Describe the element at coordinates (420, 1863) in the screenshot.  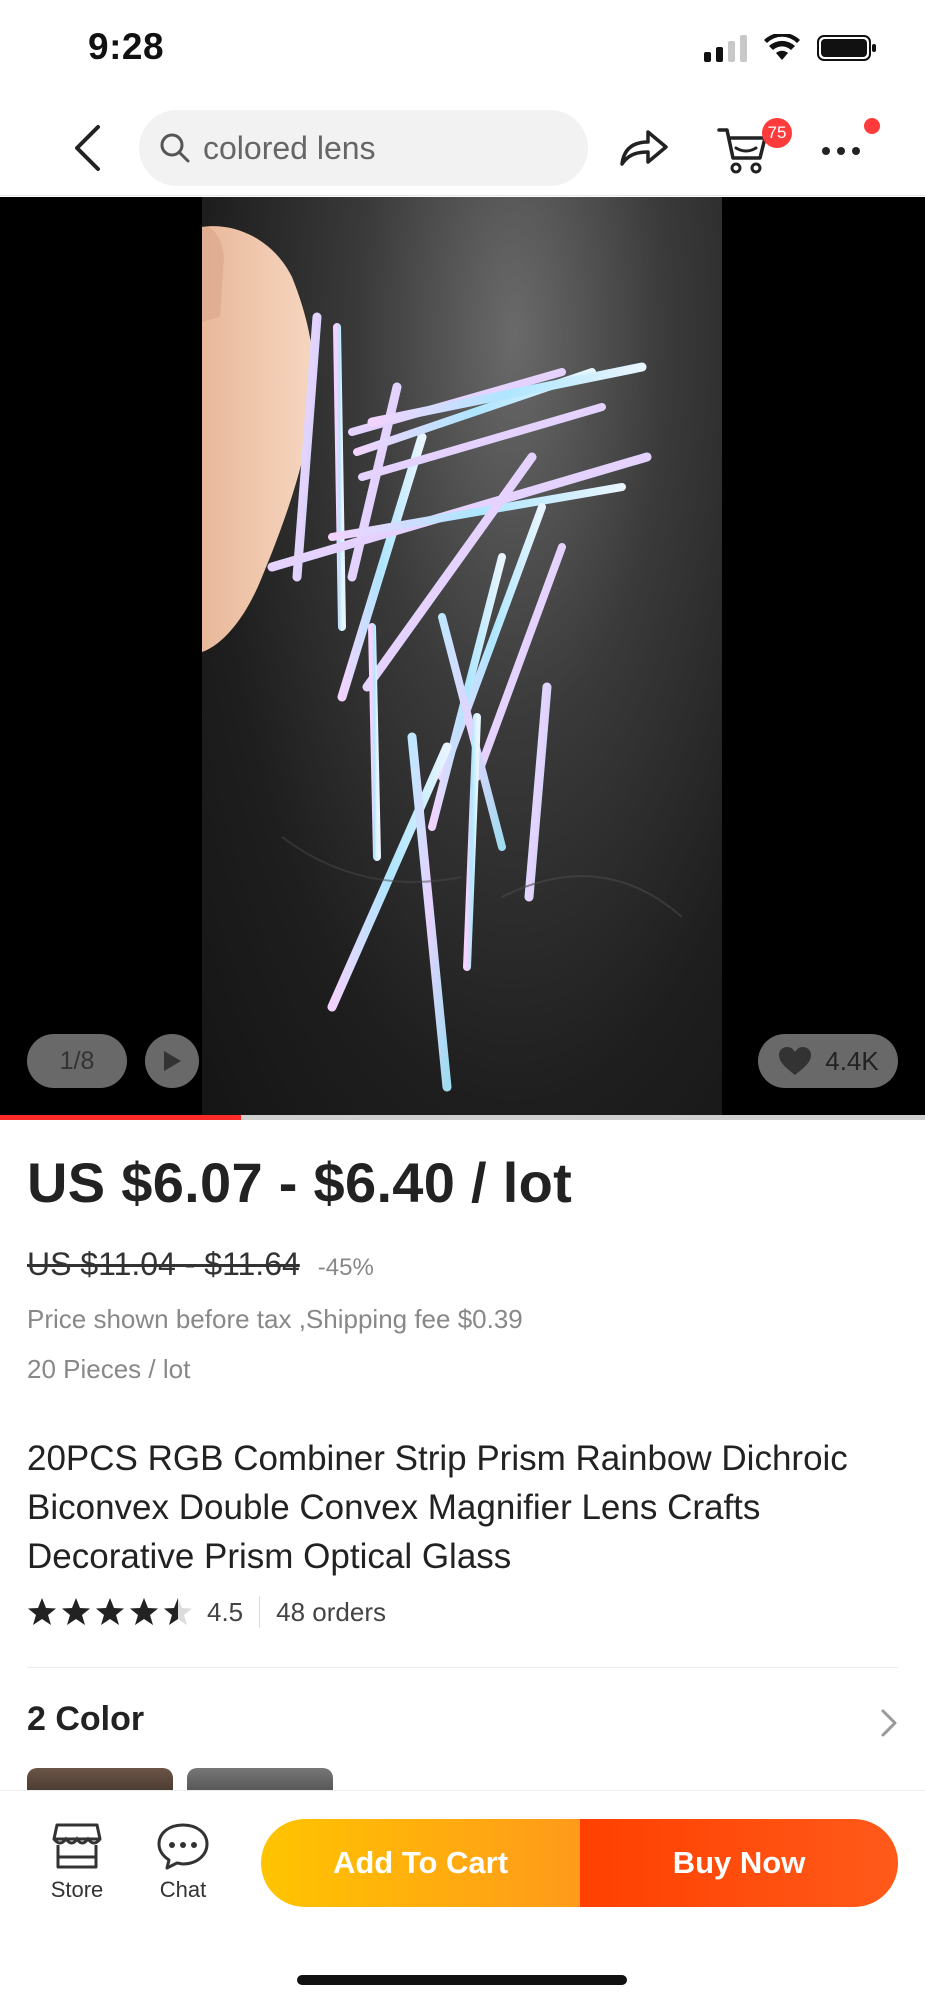
I see `add-to-cart-button: Add To Cart` at that location.